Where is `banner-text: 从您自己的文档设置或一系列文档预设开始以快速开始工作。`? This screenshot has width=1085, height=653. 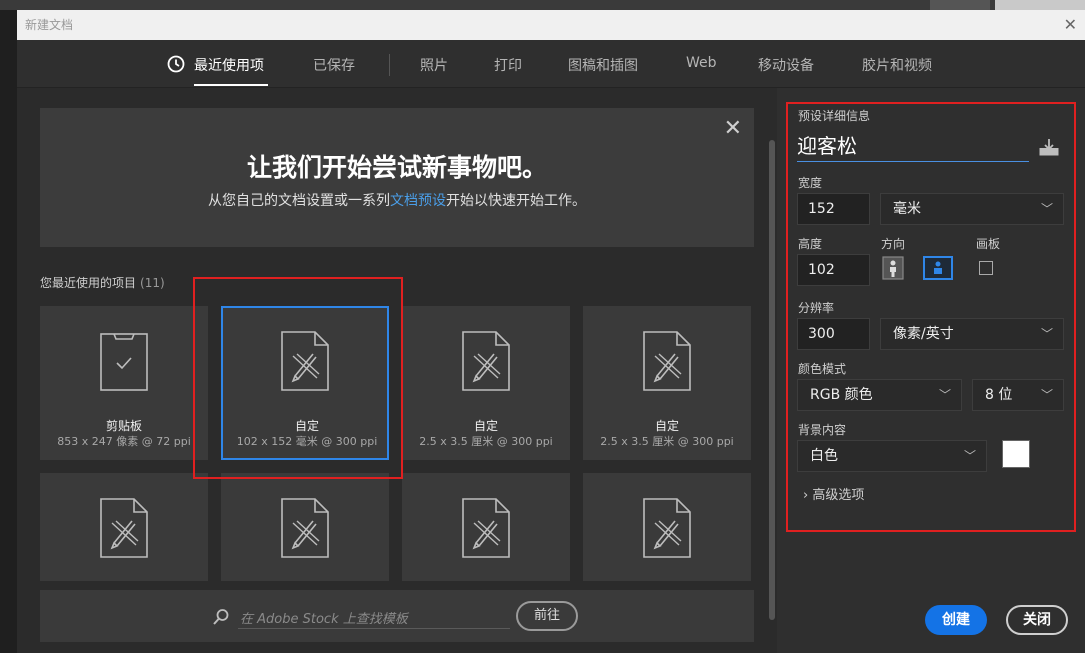
banner-text: 从您自己的文档设置或一系列文档预设开始以快速开始工作。 is located at coordinates (397, 200).